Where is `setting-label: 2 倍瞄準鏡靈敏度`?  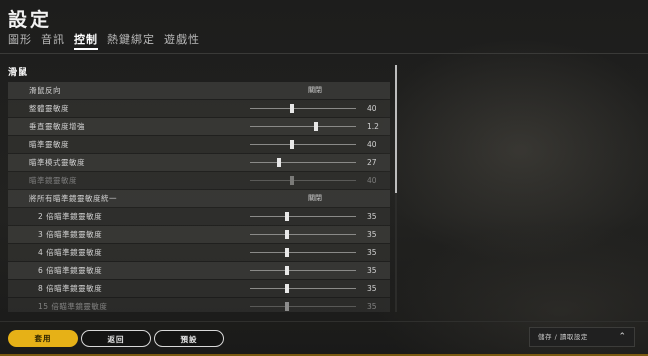
setting-label: 2 倍瞄準鏡靈敏度 is located at coordinates (70, 216).